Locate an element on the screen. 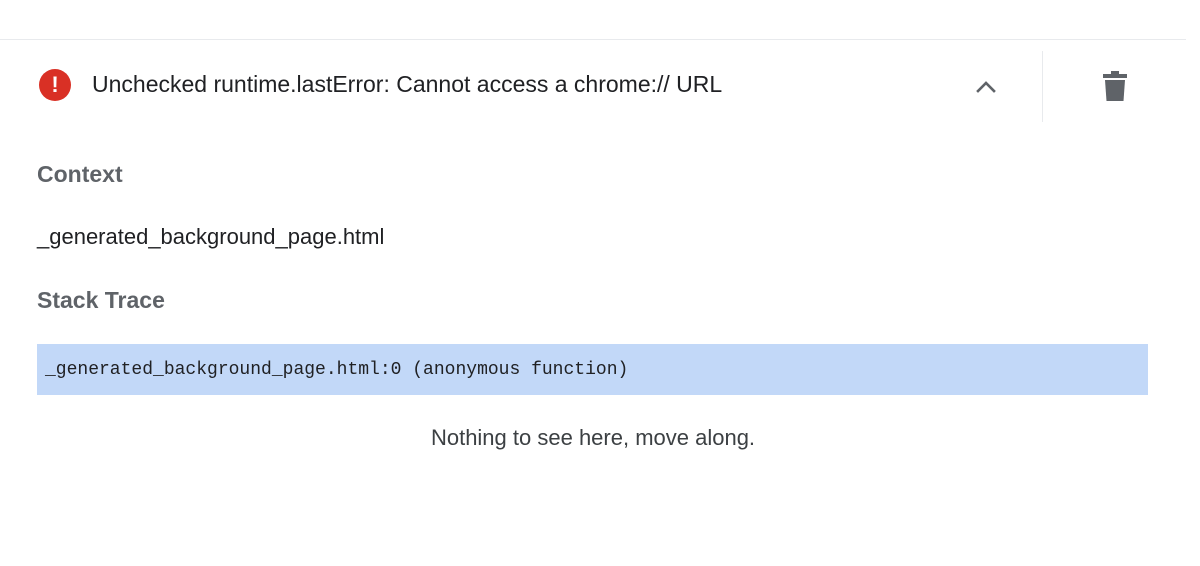  collapse-button is located at coordinates (986, 86).